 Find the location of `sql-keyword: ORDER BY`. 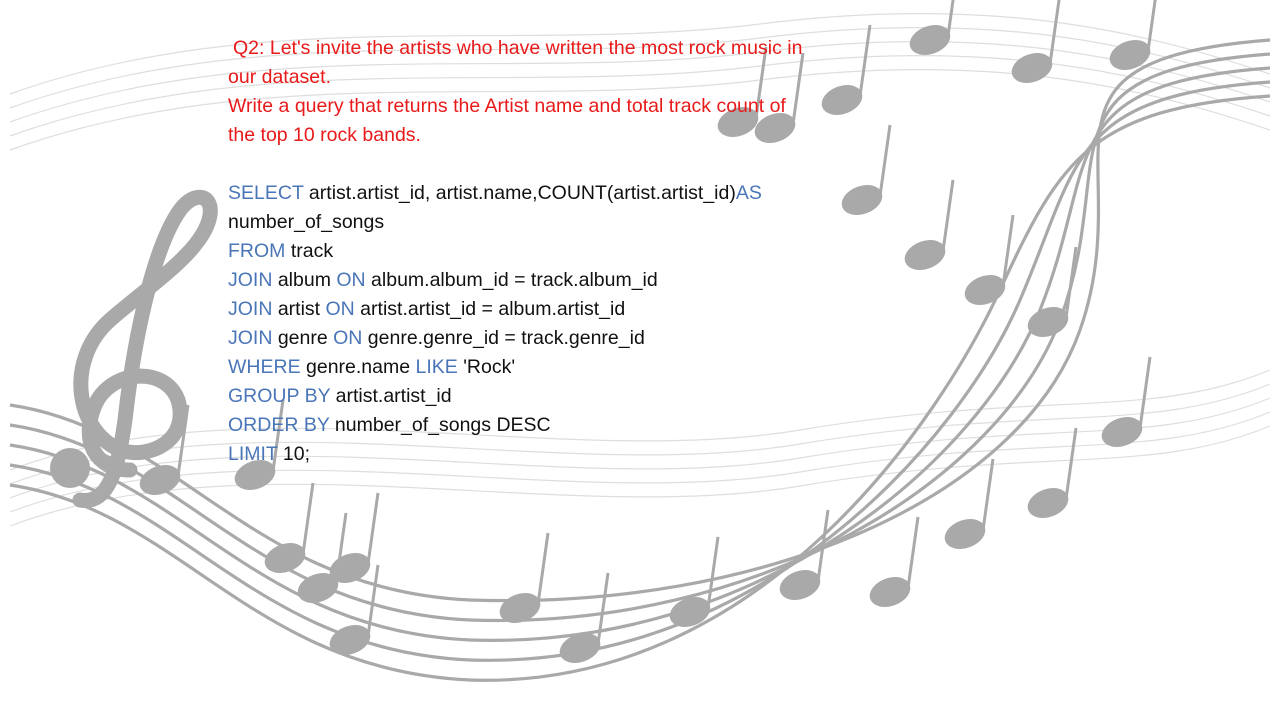

sql-keyword: ORDER BY is located at coordinates (279, 425).